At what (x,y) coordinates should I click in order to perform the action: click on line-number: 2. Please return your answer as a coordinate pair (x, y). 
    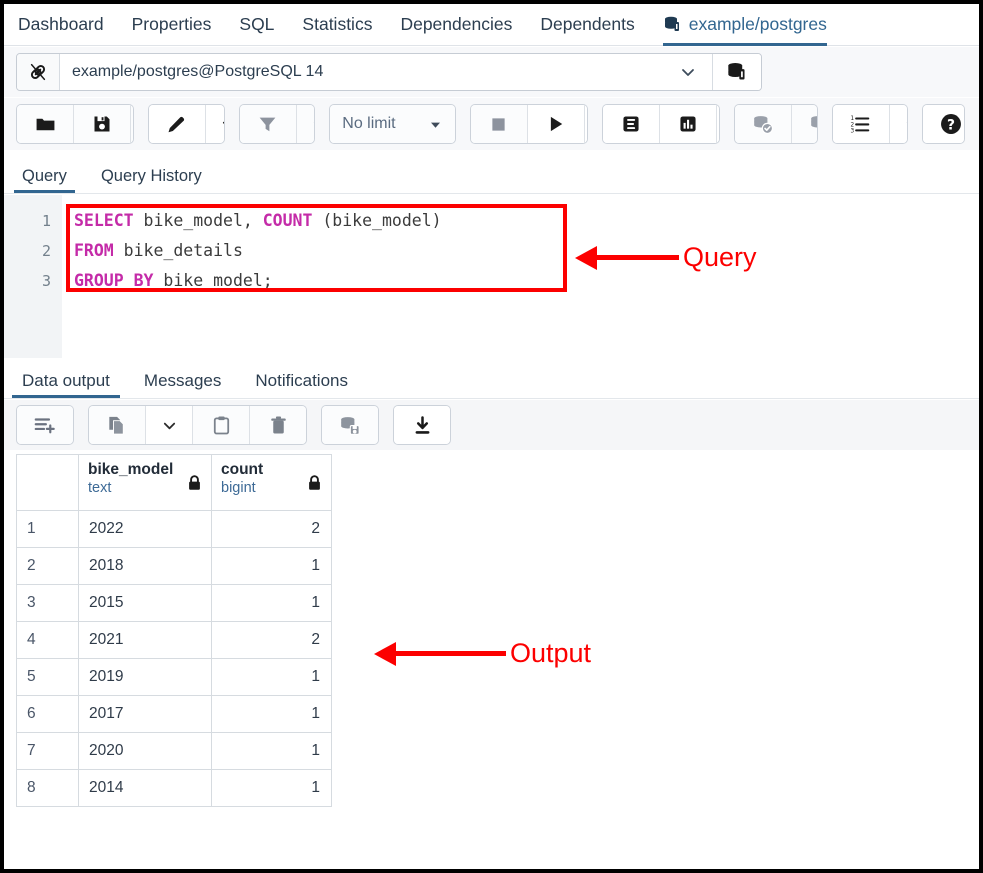
    Looking at the image, I should click on (46, 251).